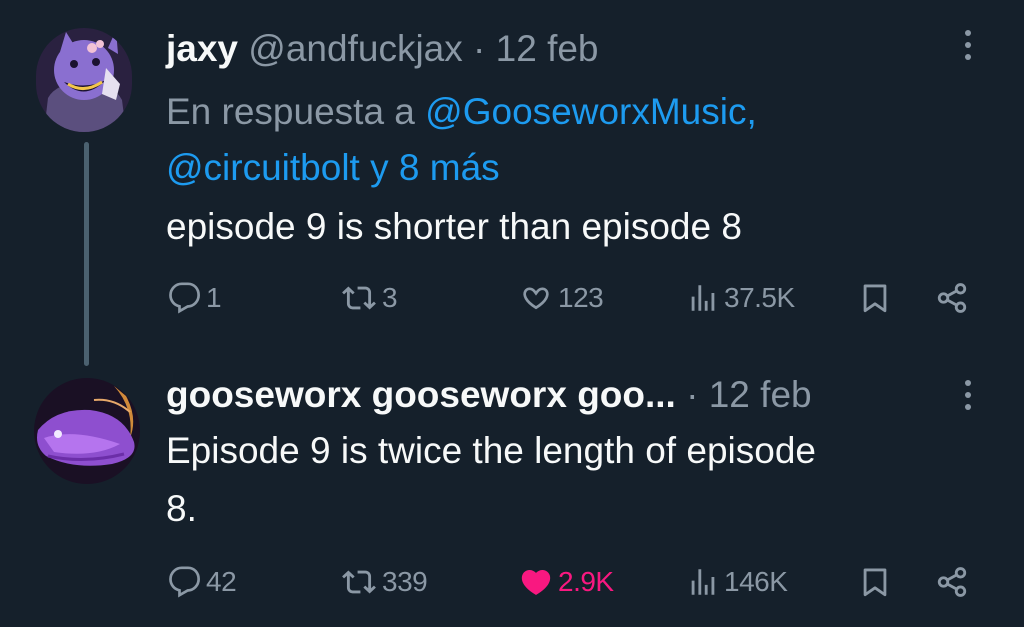 This screenshot has height=627, width=1024. I want to click on views-button: 146K, so click(737, 582).